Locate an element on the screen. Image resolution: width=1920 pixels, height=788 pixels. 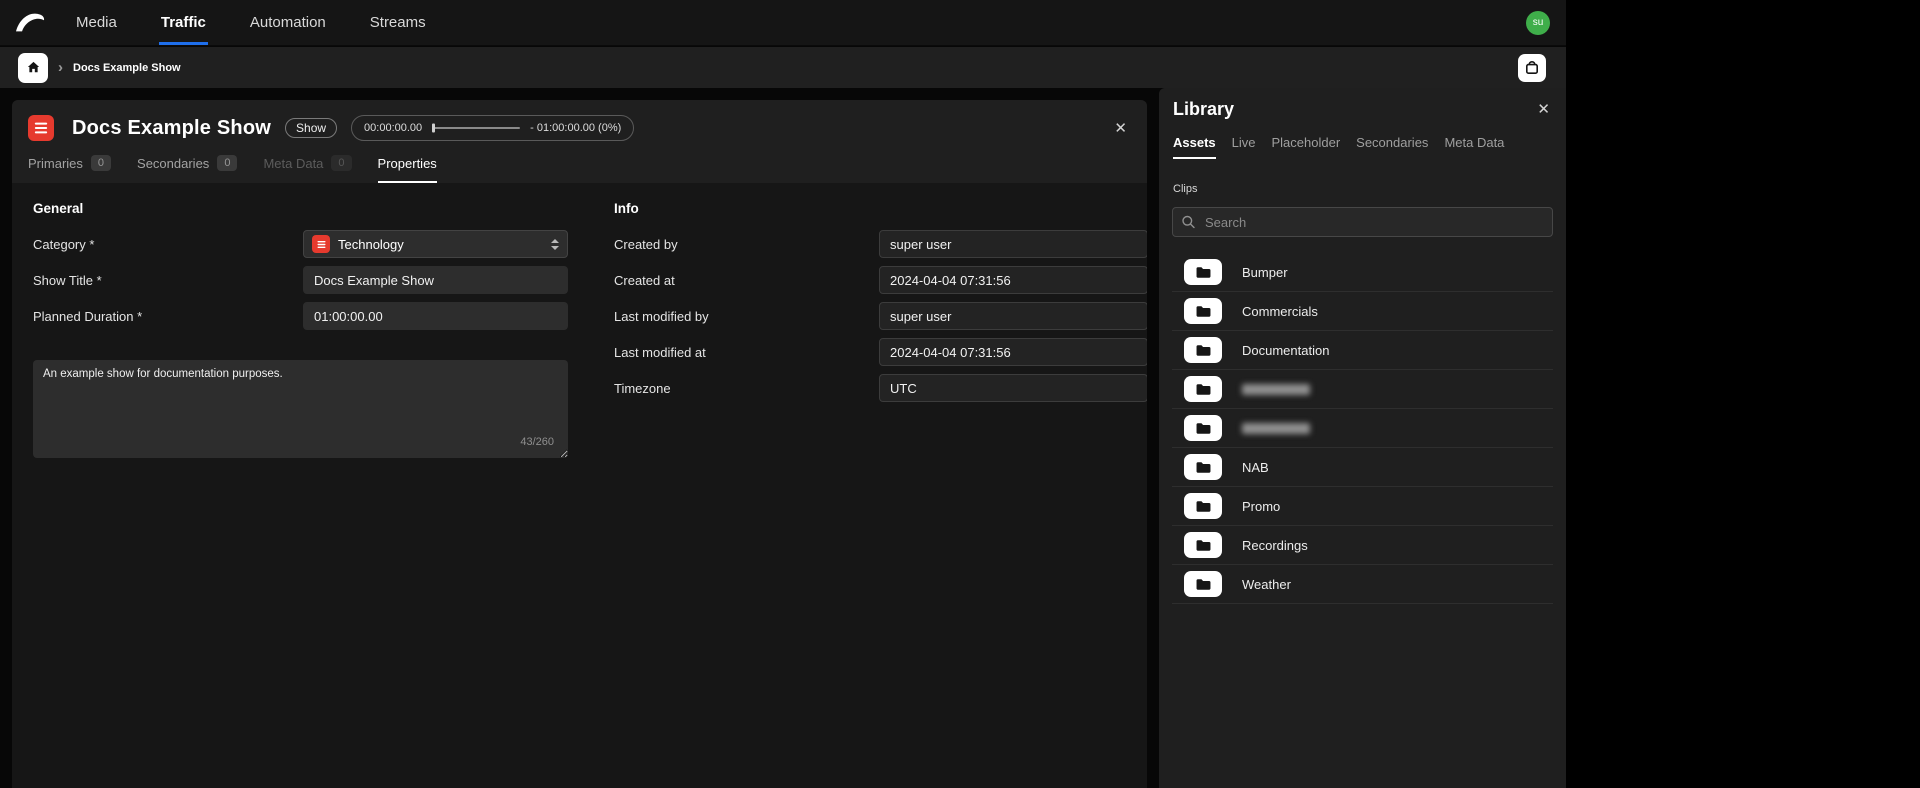
nav-item: Traffic is located at coordinates (183, 22).